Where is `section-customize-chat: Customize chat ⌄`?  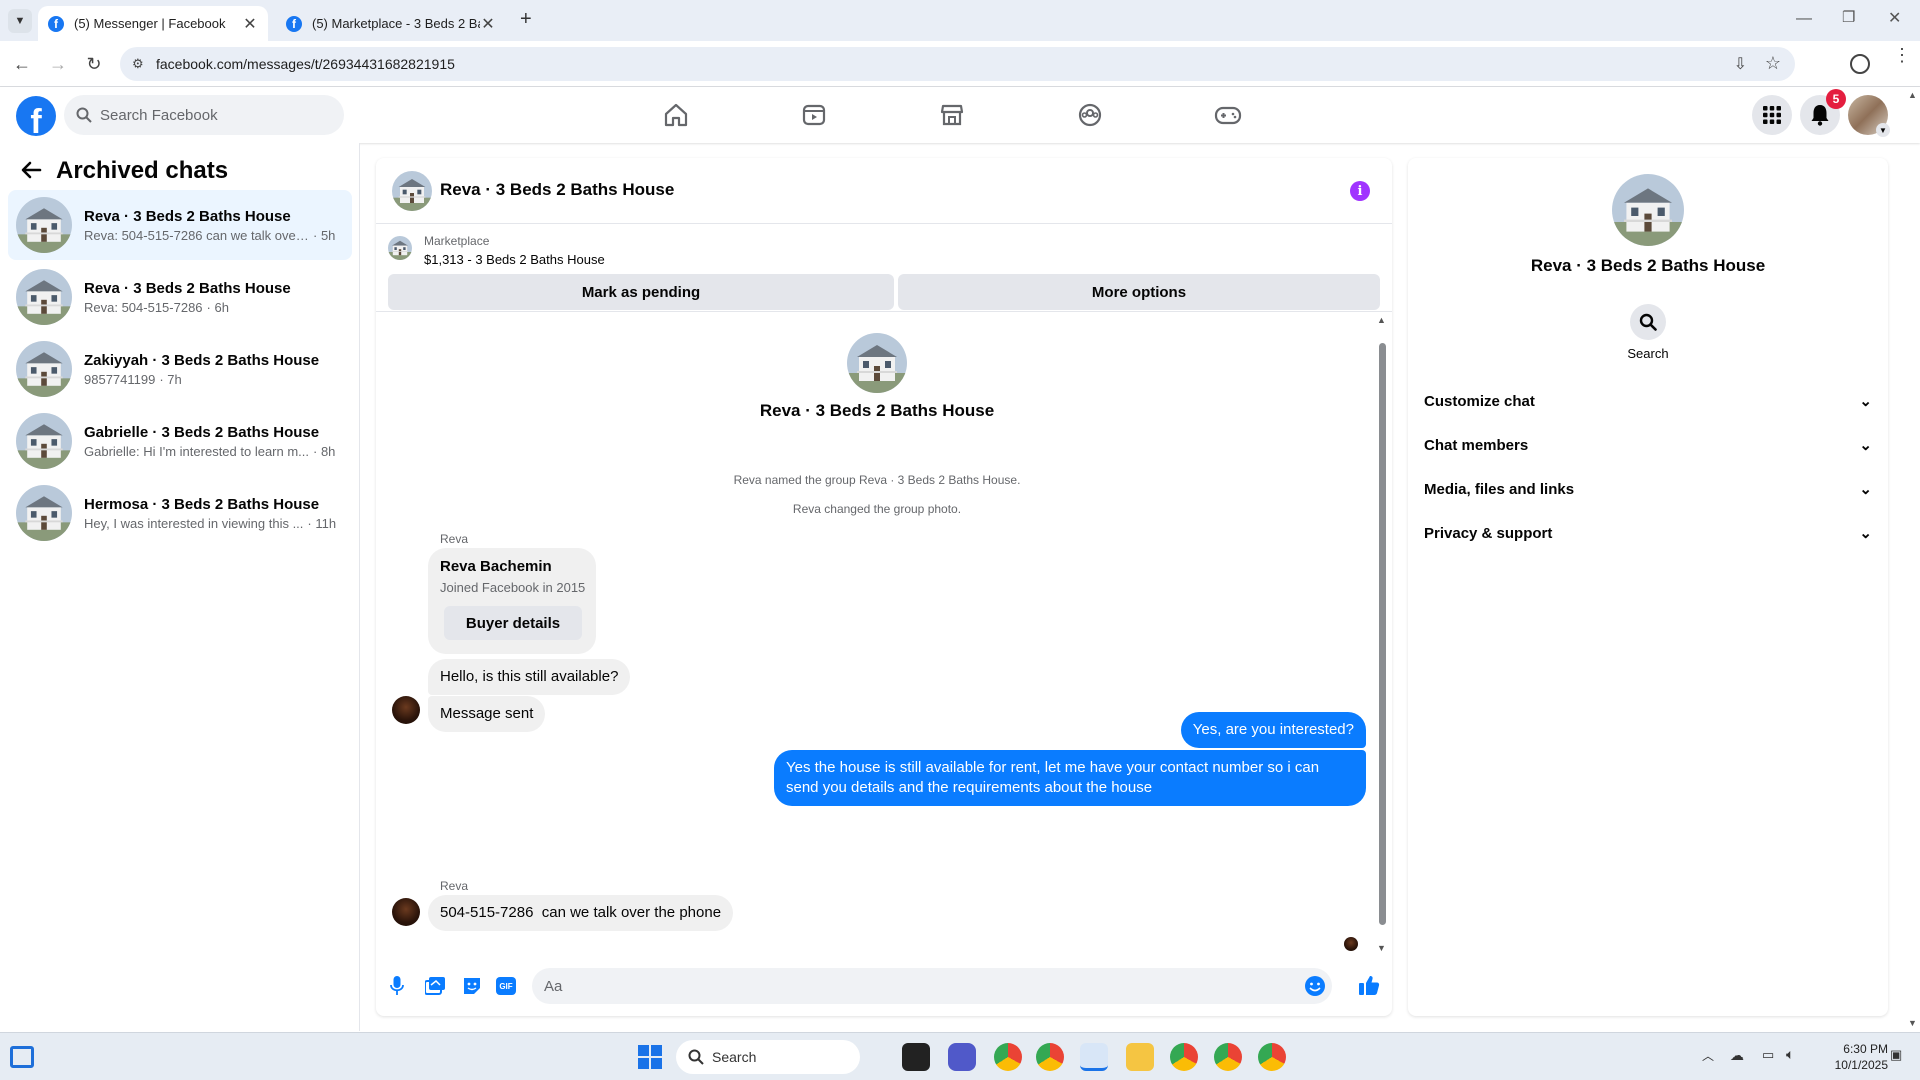 section-customize-chat: Customize chat ⌄ is located at coordinates (1648, 401).